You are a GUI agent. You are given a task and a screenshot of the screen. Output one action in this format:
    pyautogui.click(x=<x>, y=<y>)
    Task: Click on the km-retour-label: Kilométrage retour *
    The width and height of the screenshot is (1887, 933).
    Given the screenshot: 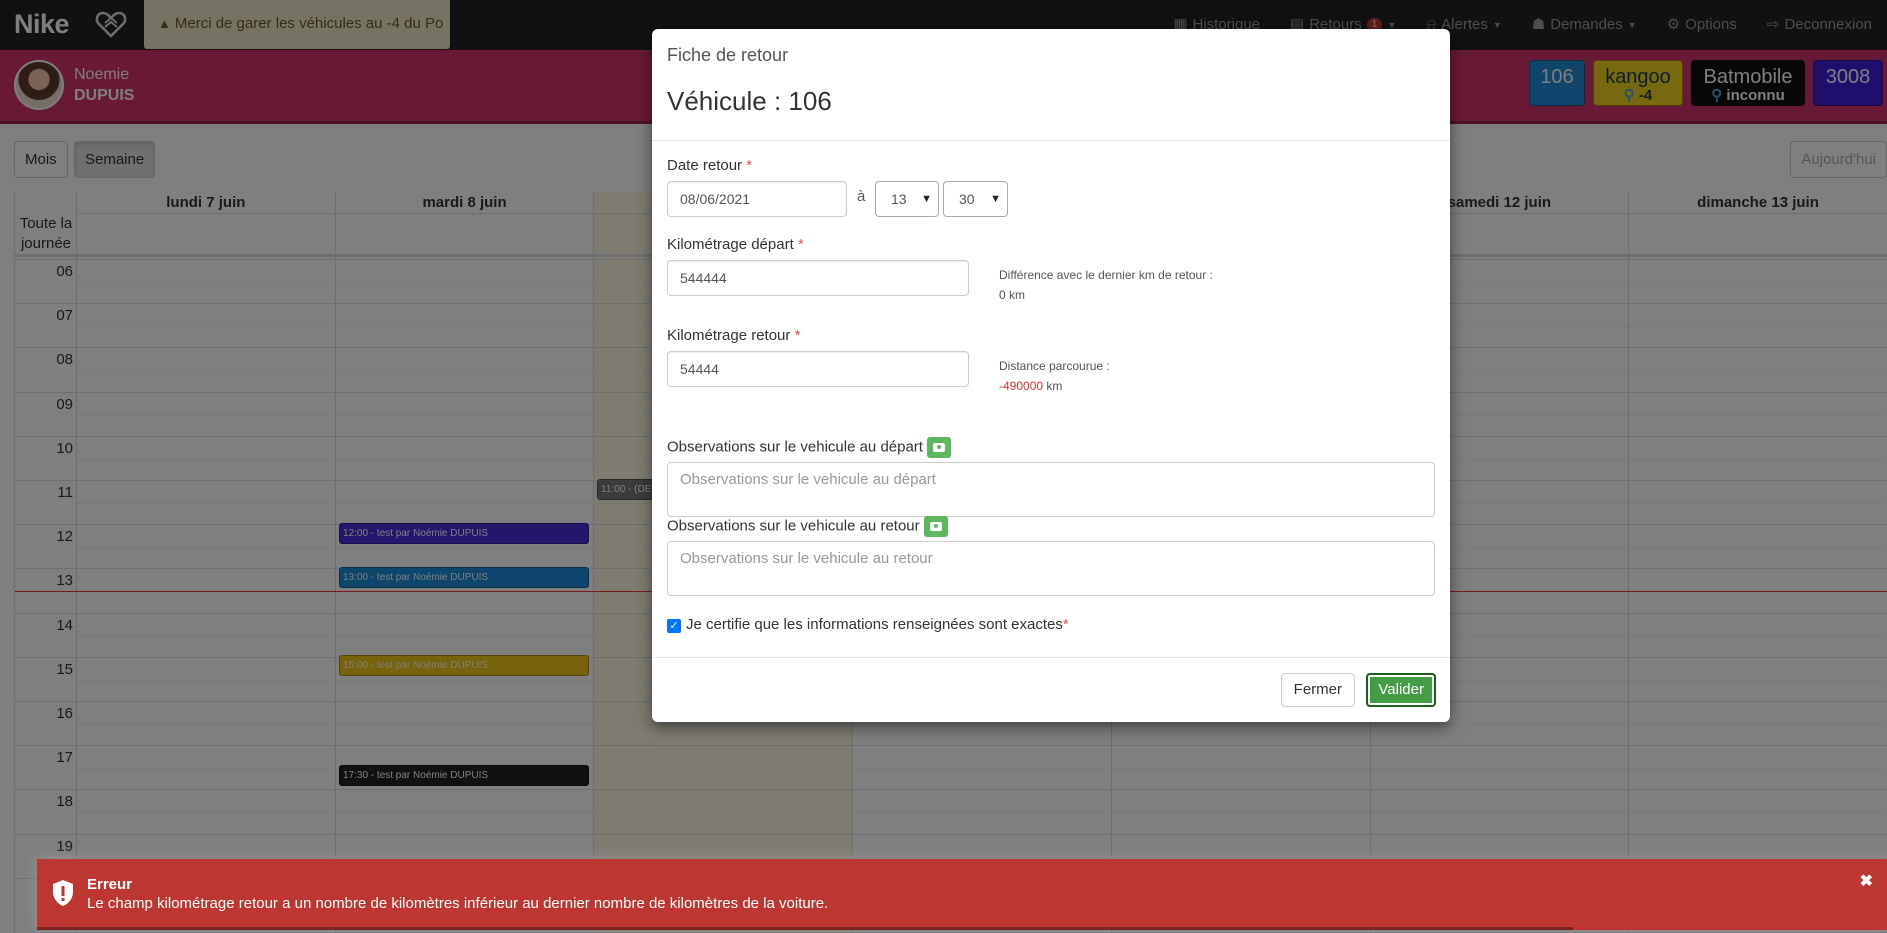 What is the action you would take?
    pyautogui.click(x=734, y=335)
    